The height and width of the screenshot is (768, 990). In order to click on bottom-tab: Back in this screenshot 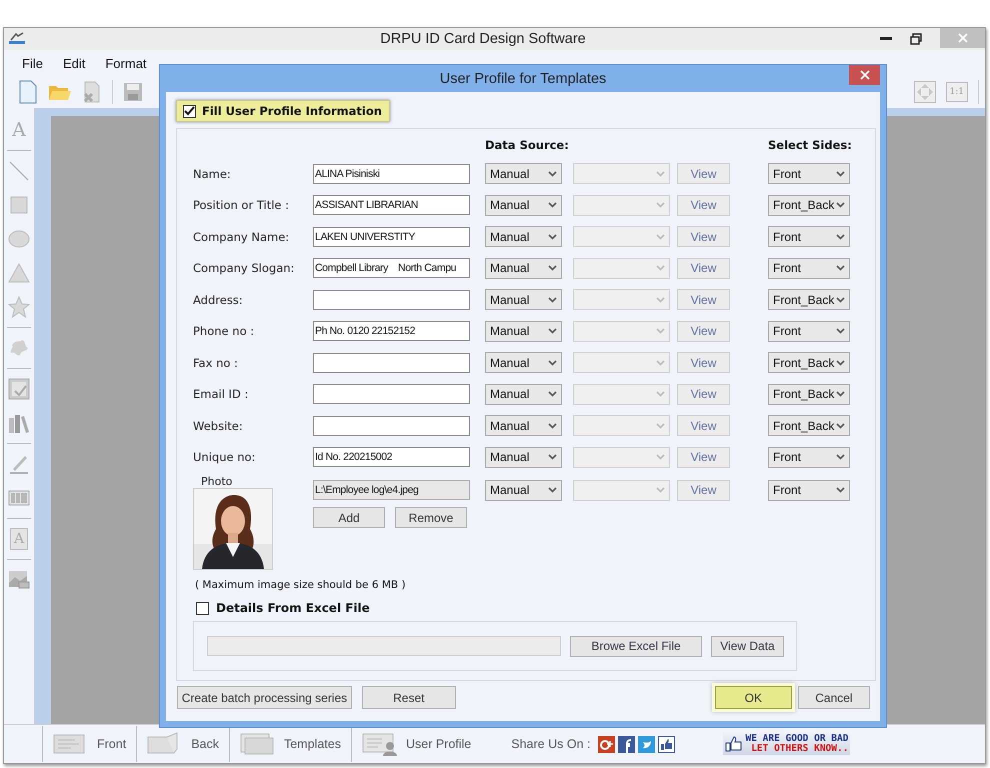, I will do `click(205, 744)`.